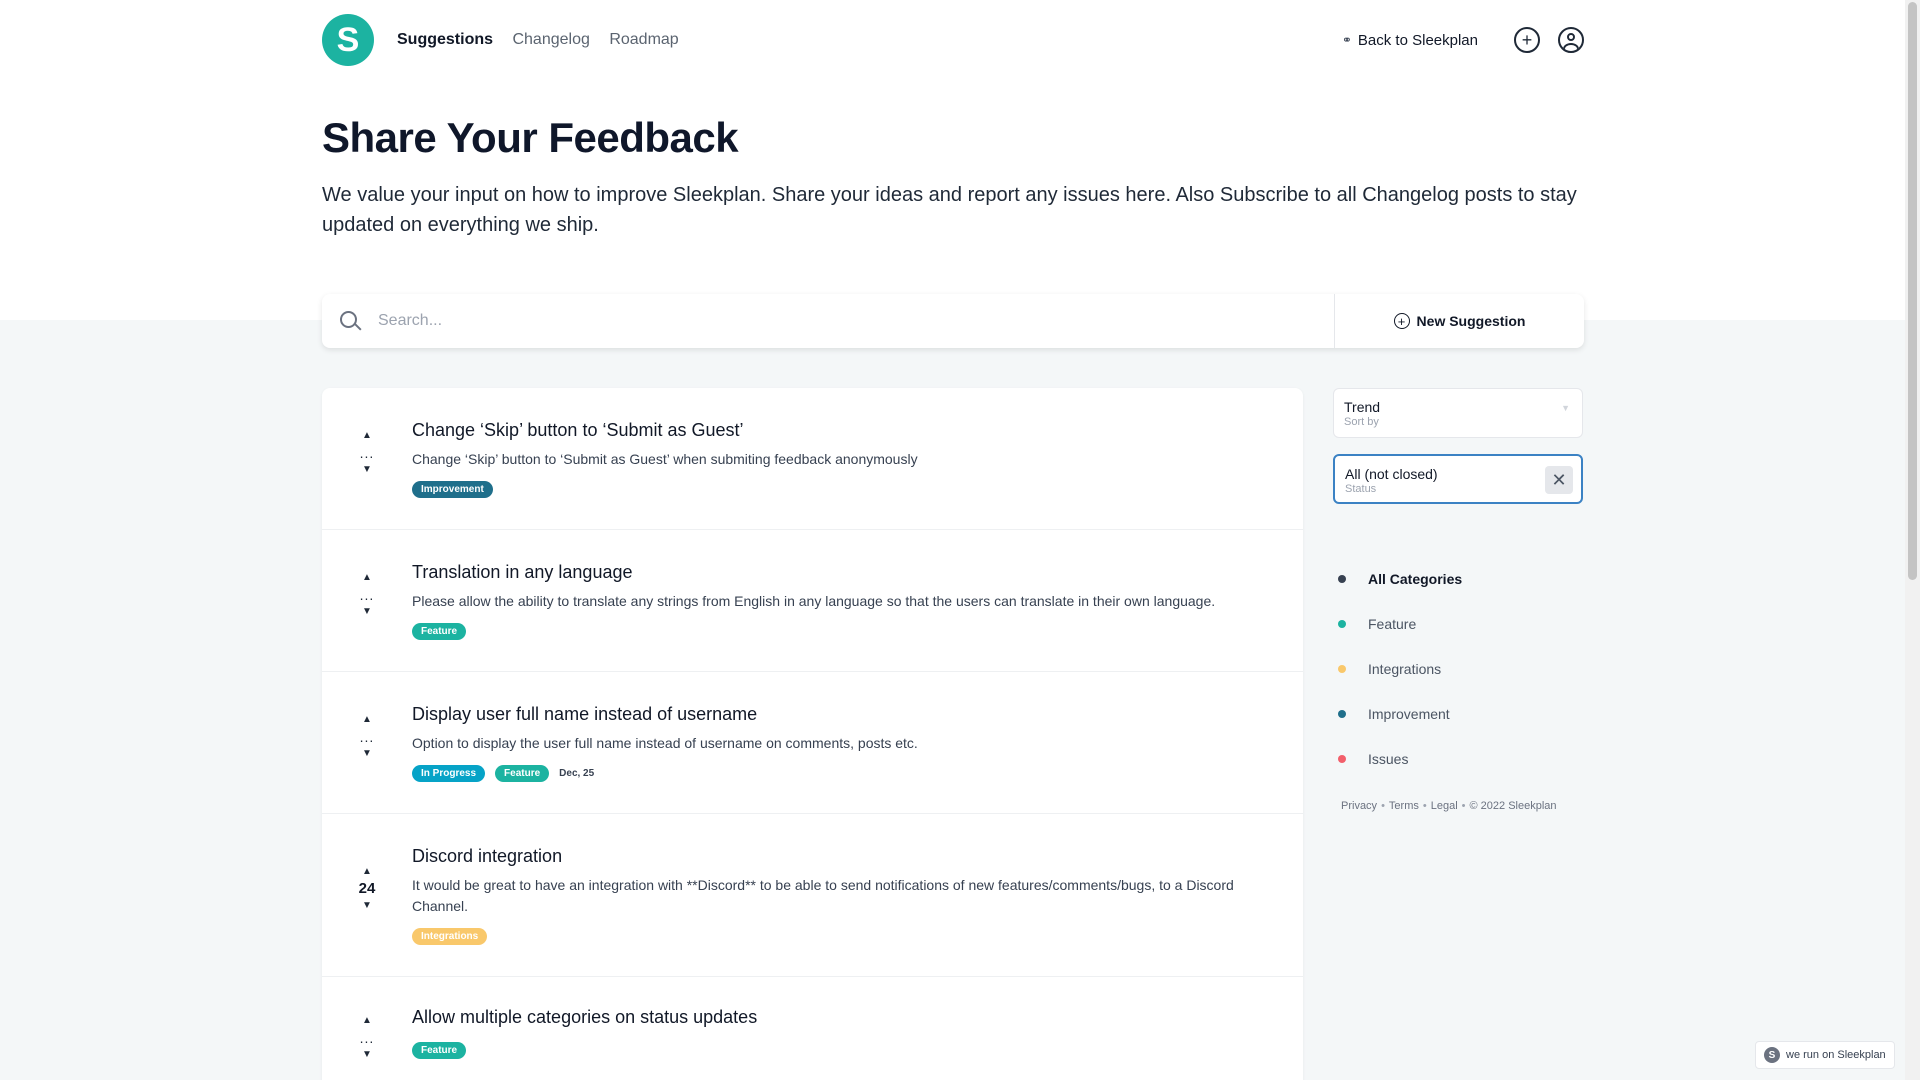 The width and height of the screenshot is (1920, 1080). Describe the element at coordinates (577, 773) in the screenshot. I see `post-date: Dec, 25` at that location.